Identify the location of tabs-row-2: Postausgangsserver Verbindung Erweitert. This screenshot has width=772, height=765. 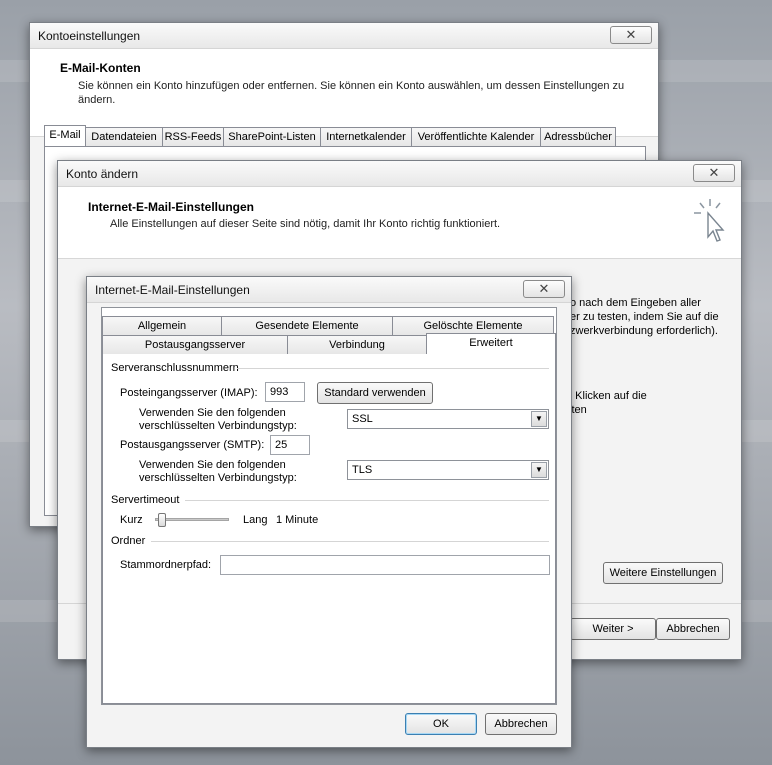
(329, 344).